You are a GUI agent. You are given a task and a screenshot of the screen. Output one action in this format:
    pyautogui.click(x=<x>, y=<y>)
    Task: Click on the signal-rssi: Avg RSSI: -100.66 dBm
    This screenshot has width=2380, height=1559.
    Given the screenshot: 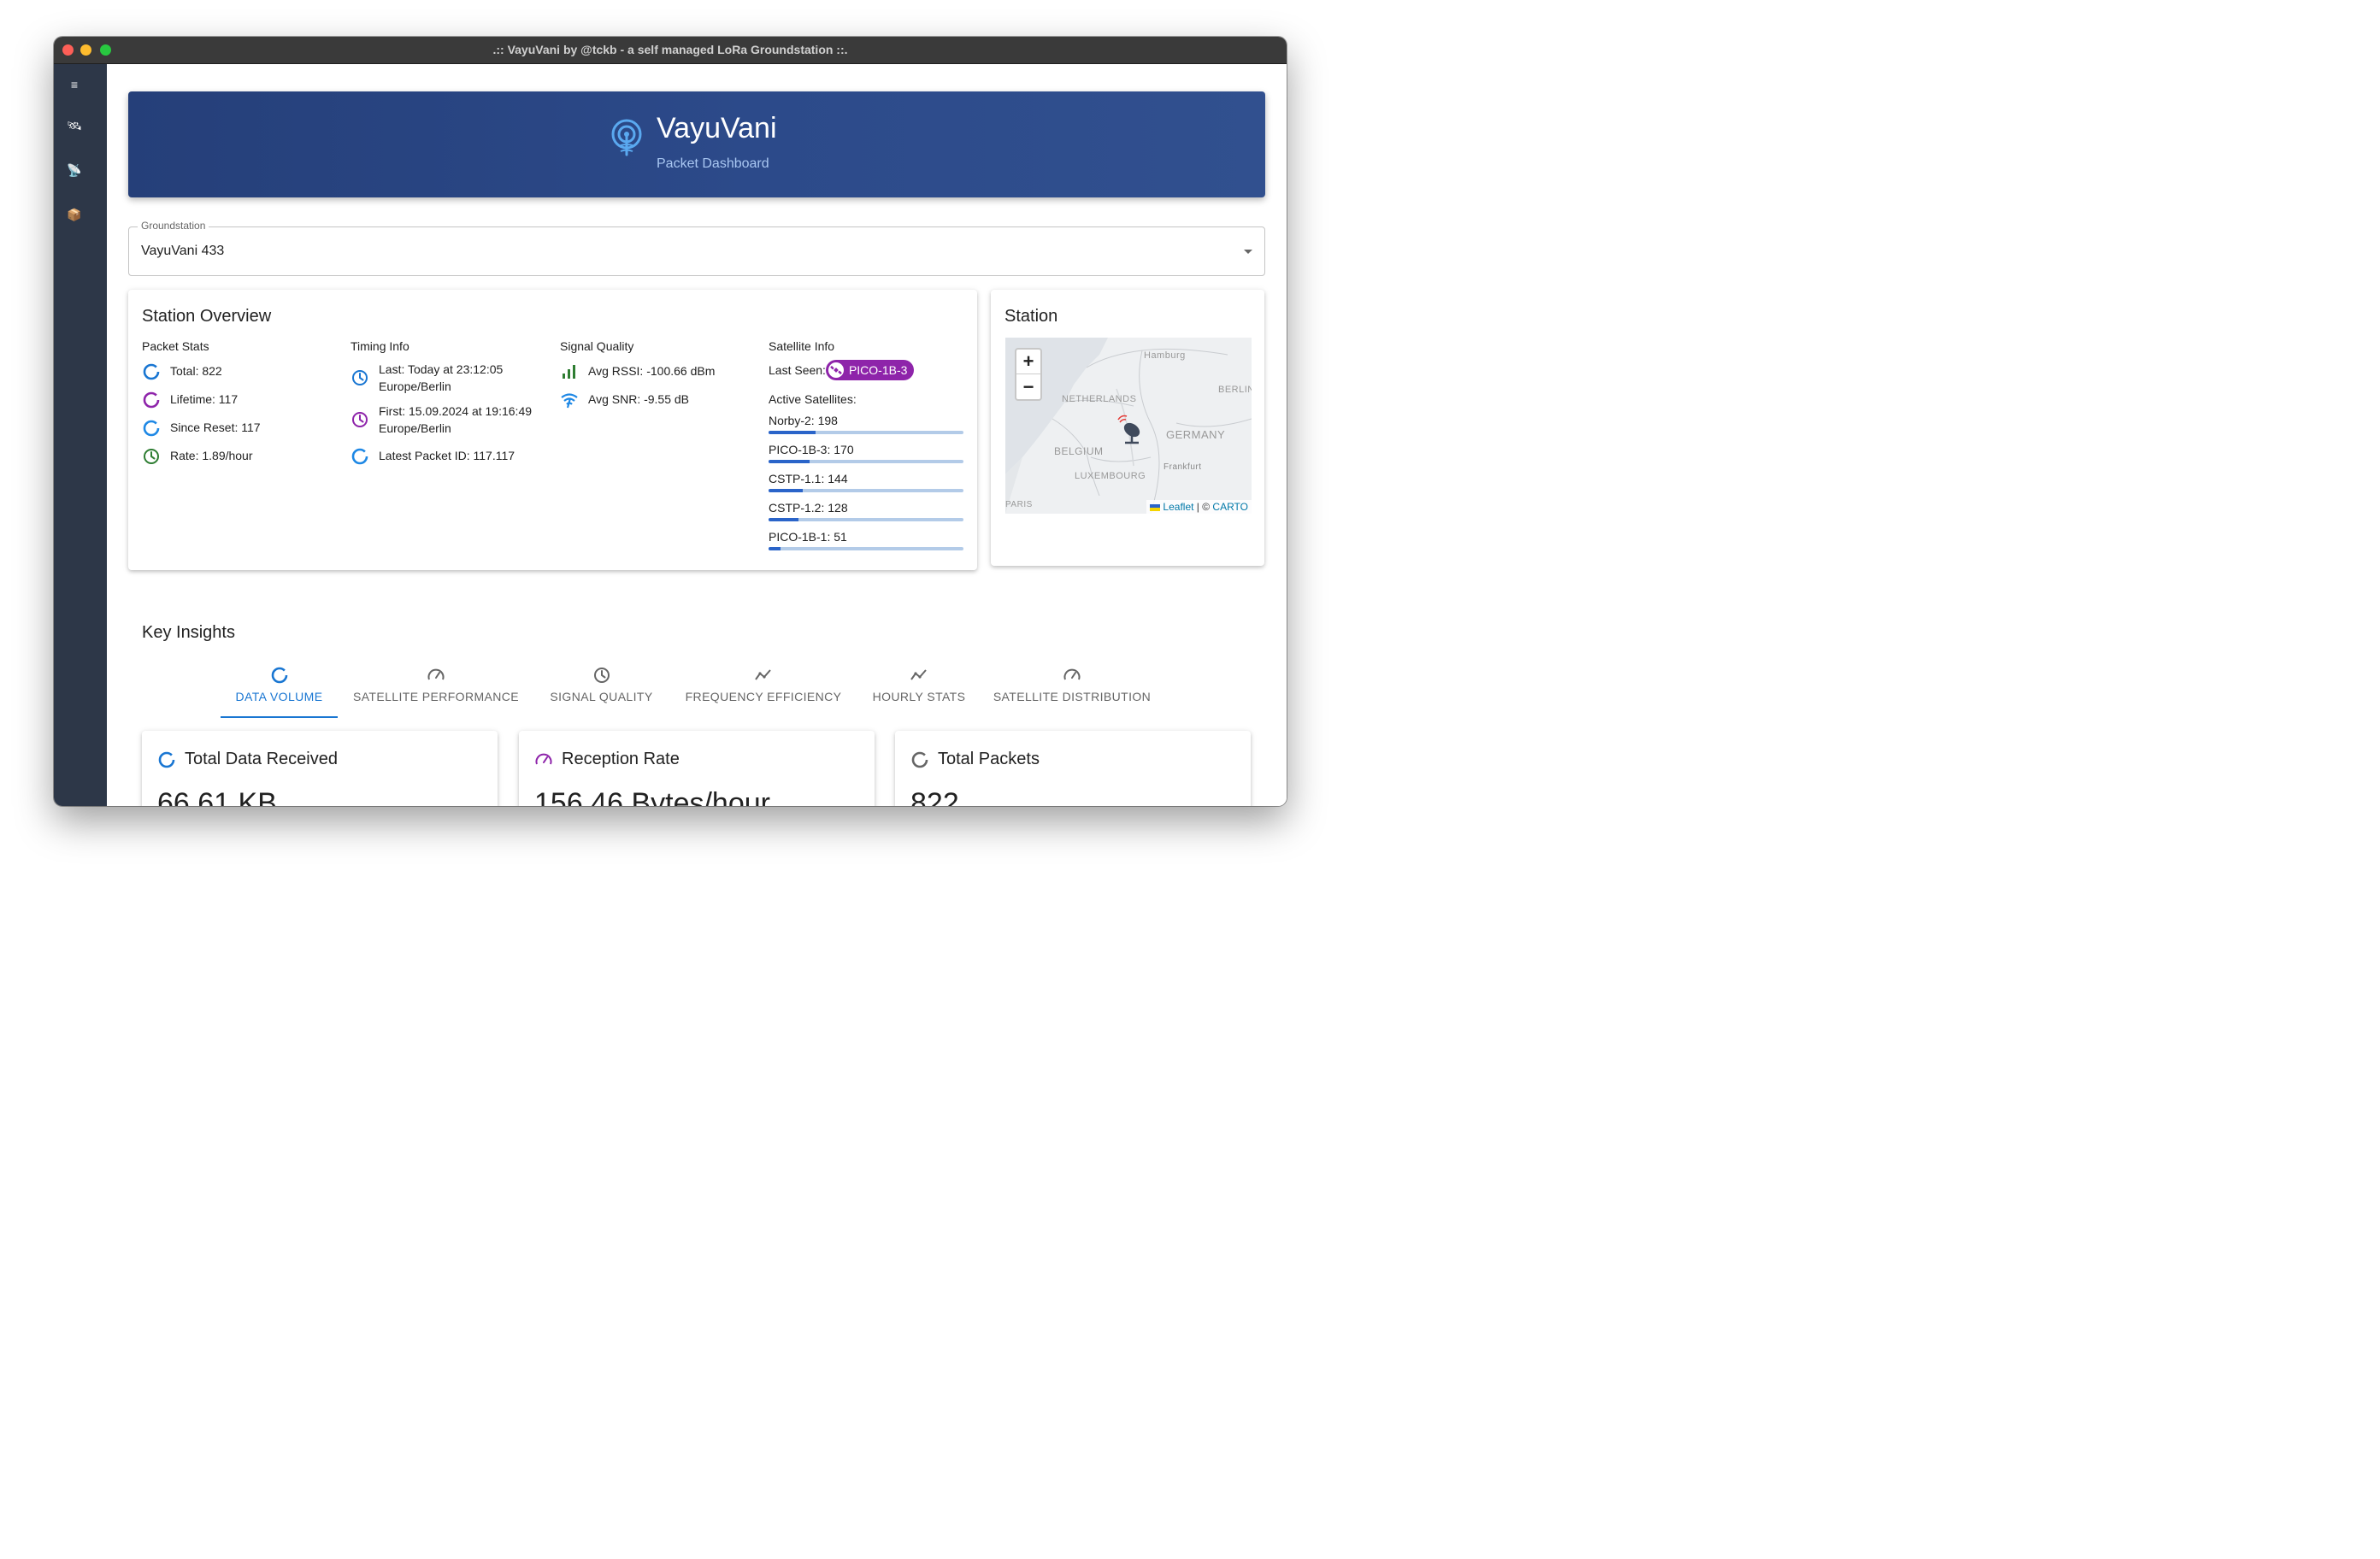 What is the action you would take?
    pyautogui.click(x=638, y=372)
    